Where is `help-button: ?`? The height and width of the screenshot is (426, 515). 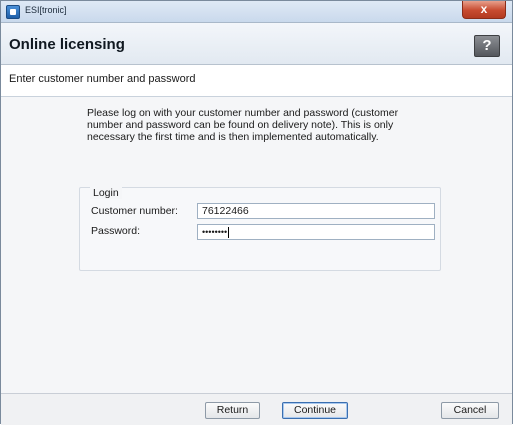 help-button: ? is located at coordinates (487, 46).